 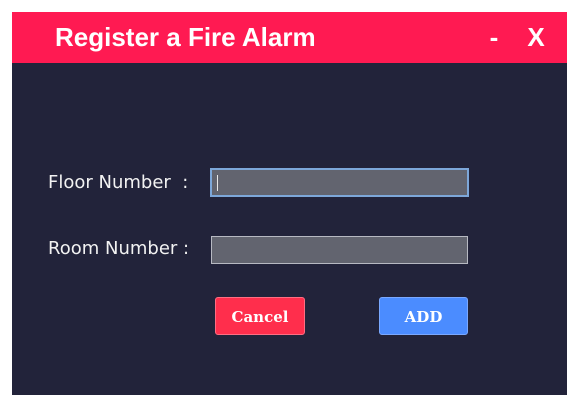 What do you see at coordinates (119, 248) in the screenshot?
I see `room-number-label: Room Number :` at bounding box center [119, 248].